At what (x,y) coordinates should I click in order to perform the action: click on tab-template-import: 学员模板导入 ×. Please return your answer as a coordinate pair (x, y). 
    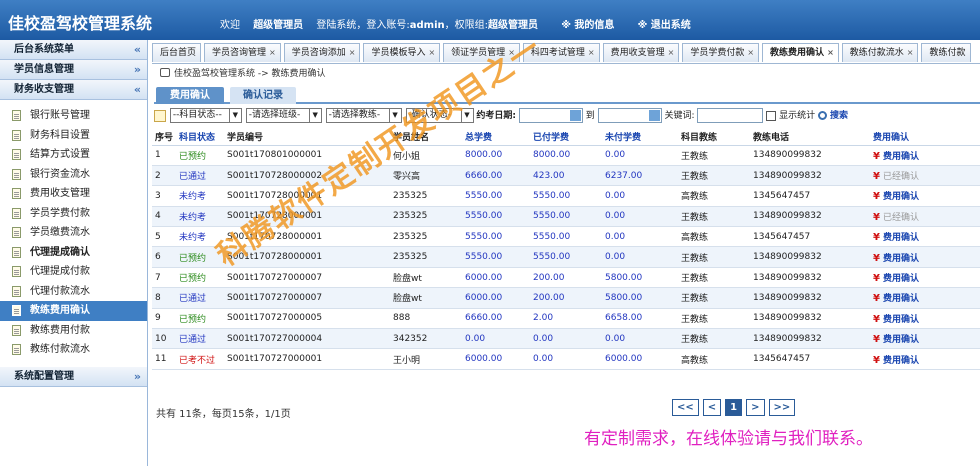
    Looking at the image, I should click on (402, 52).